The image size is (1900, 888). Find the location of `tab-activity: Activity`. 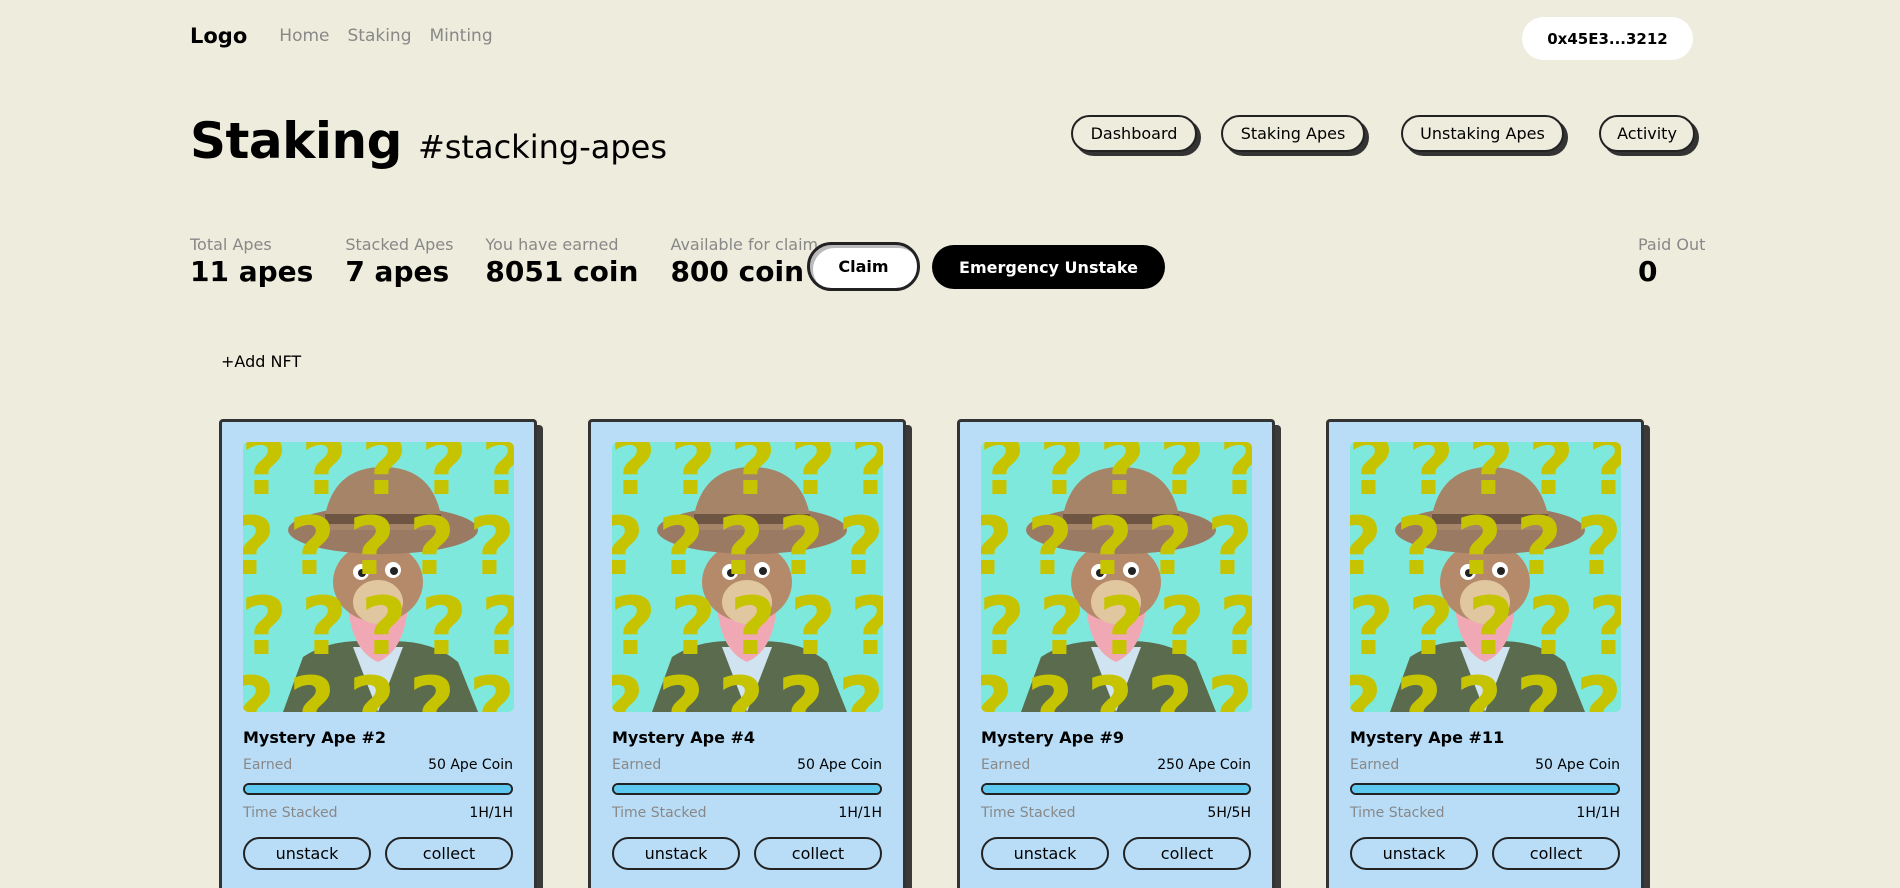

tab-activity: Activity is located at coordinates (1647, 133).